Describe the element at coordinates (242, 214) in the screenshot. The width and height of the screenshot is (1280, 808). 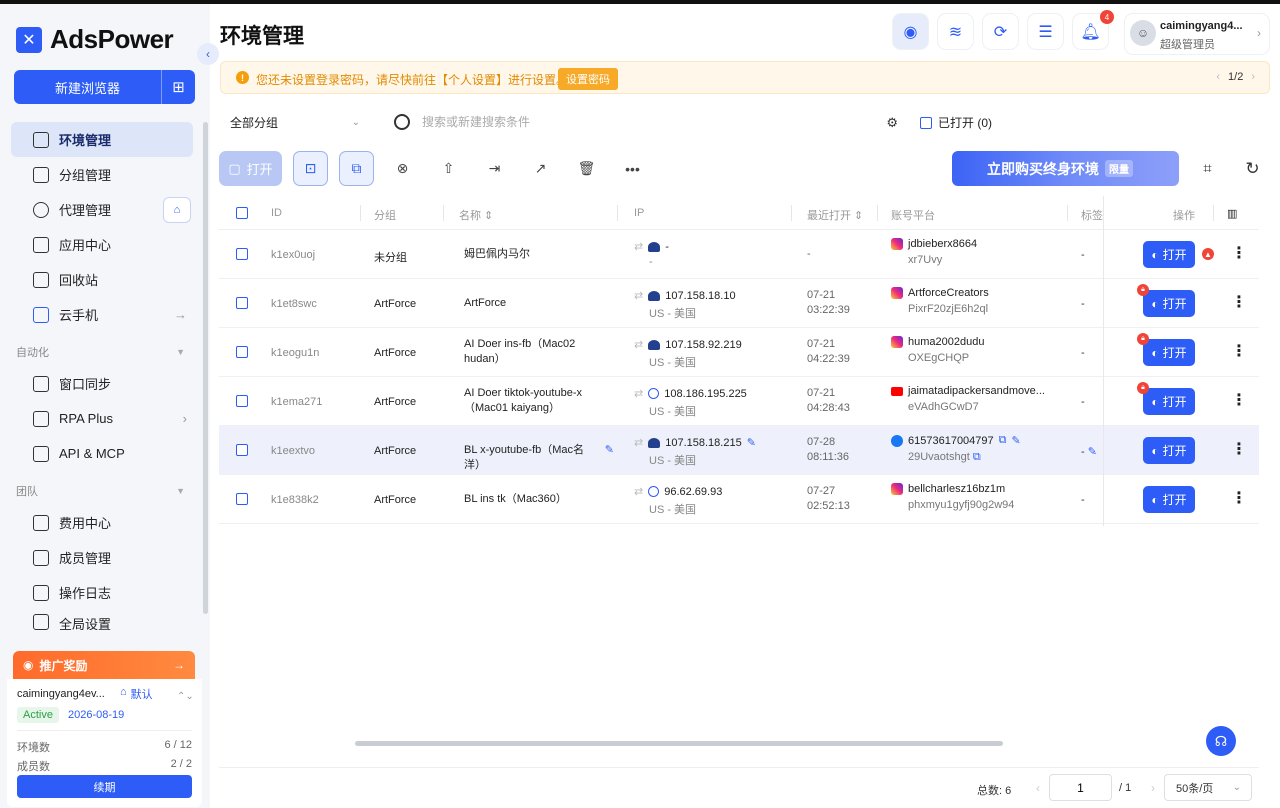
I see `select-all-checkbox` at that location.